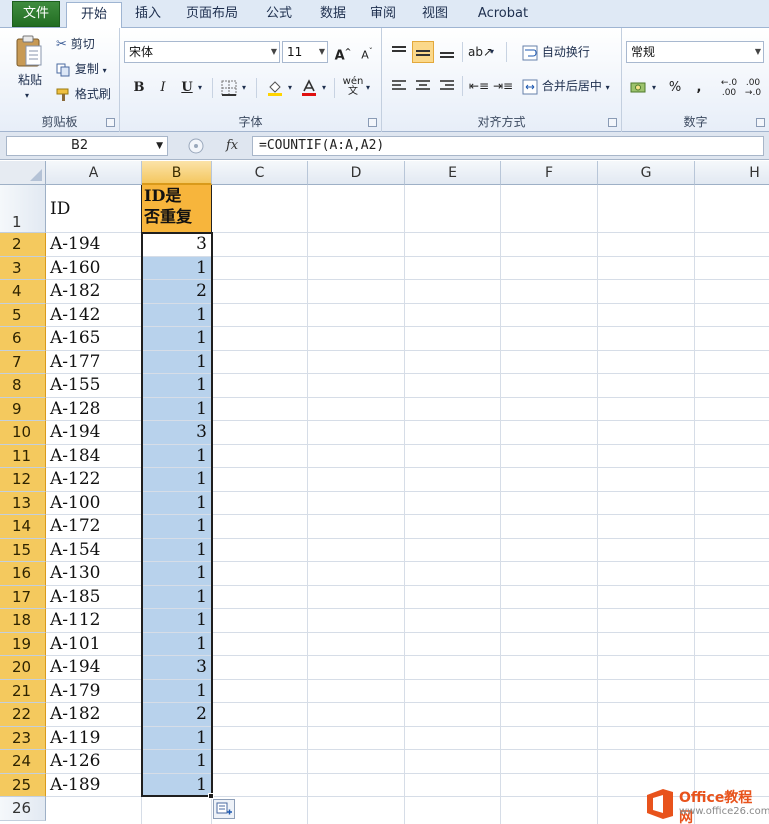 This screenshot has height=824, width=769. Describe the element at coordinates (94, 762) in the screenshot. I see `cell-id: A-126` at that location.